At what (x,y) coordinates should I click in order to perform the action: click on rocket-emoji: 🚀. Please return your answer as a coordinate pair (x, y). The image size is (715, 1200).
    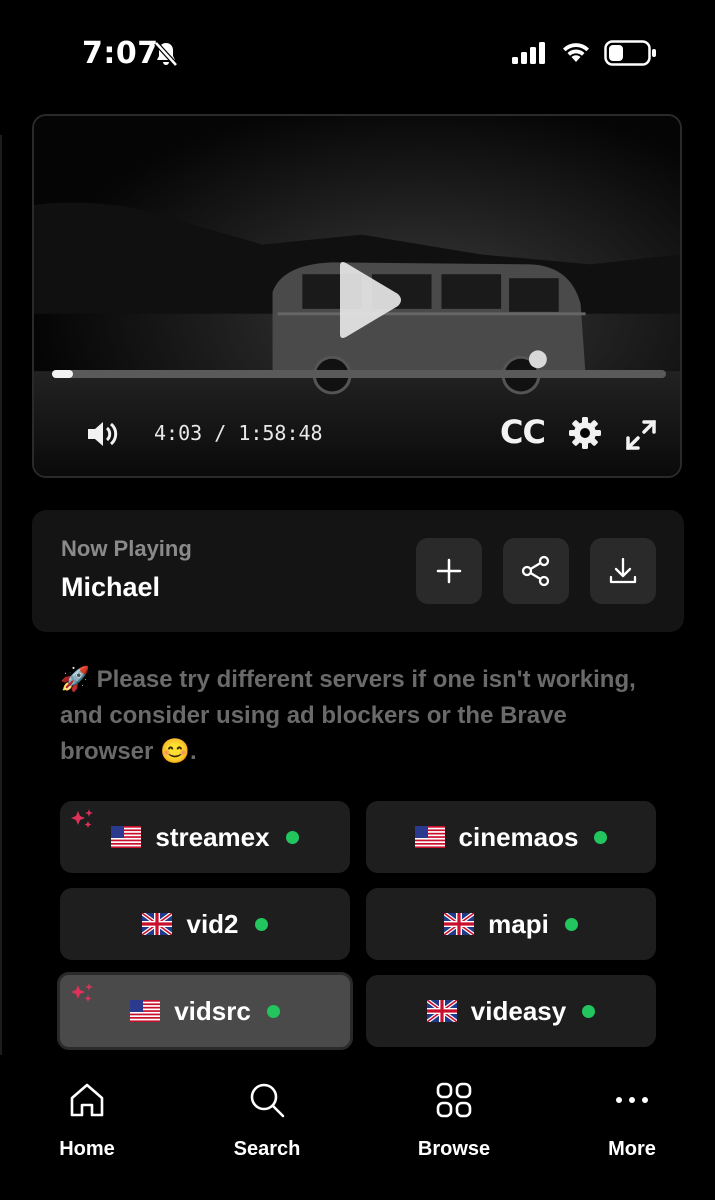
    Looking at the image, I should click on (75, 679).